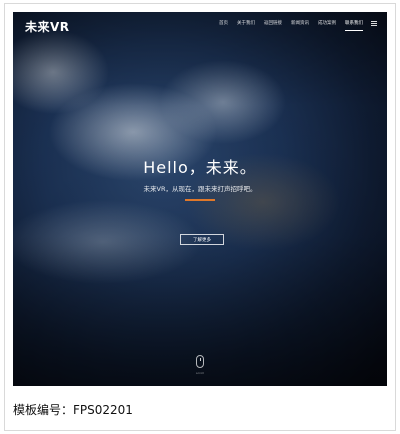 The image size is (400, 434). What do you see at coordinates (327, 25) in the screenshot?
I see `nav-item-cases: 成功案例` at bounding box center [327, 25].